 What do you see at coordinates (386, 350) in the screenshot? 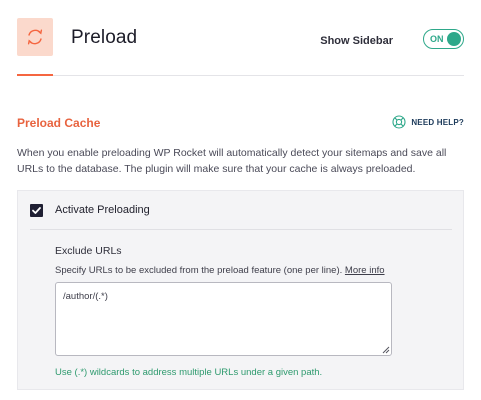
I see `resize-grip-icon` at bounding box center [386, 350].